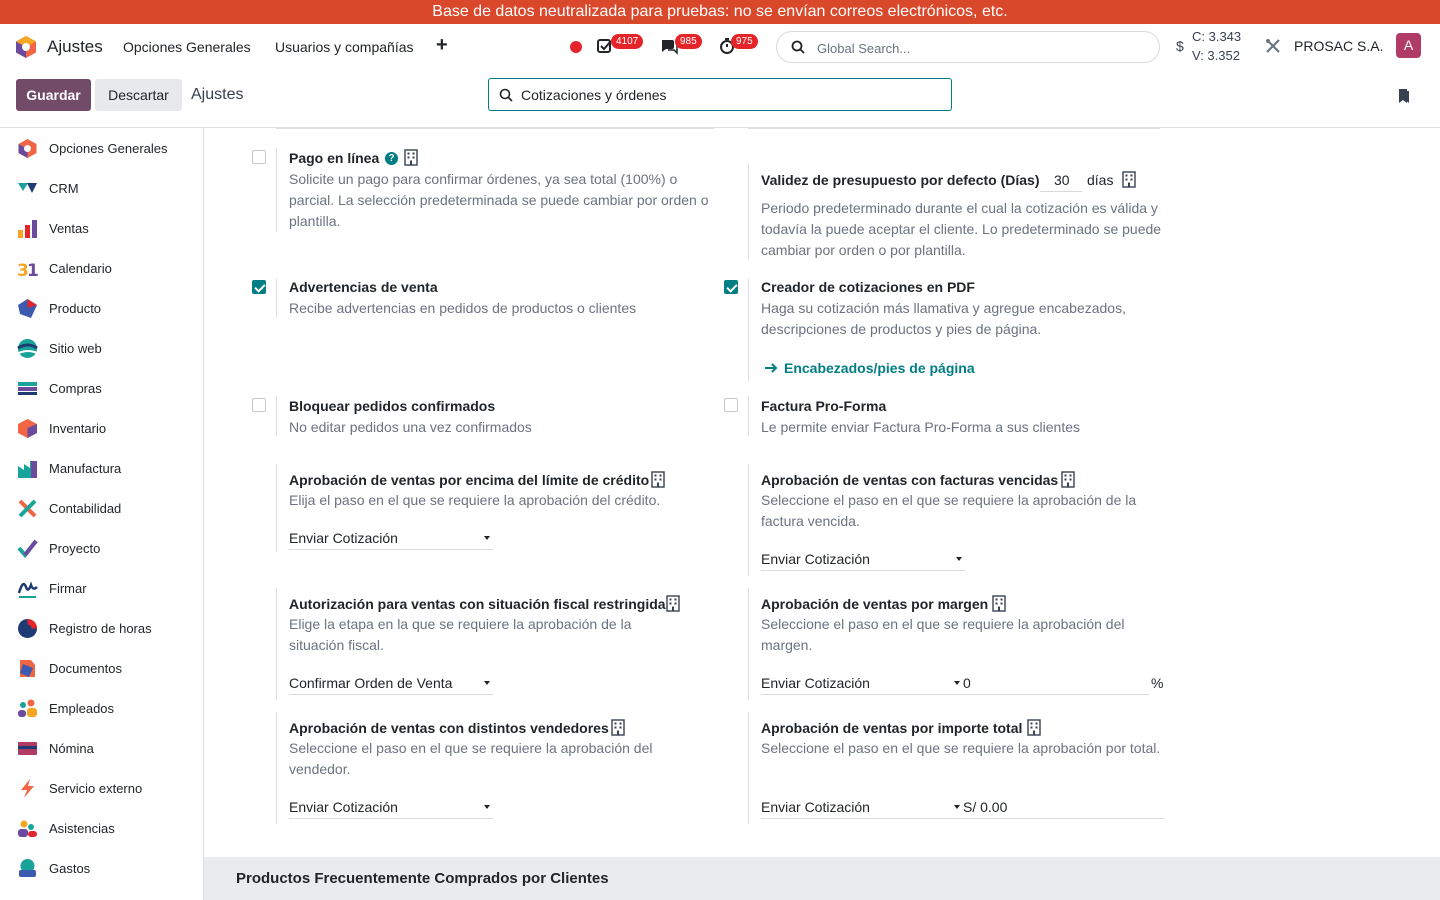 Image resolution: width=1440 pixels, height=900 pixels. Describe the element at coordinates (798, 47) in the screenshot. I see `search-icon` at that location.